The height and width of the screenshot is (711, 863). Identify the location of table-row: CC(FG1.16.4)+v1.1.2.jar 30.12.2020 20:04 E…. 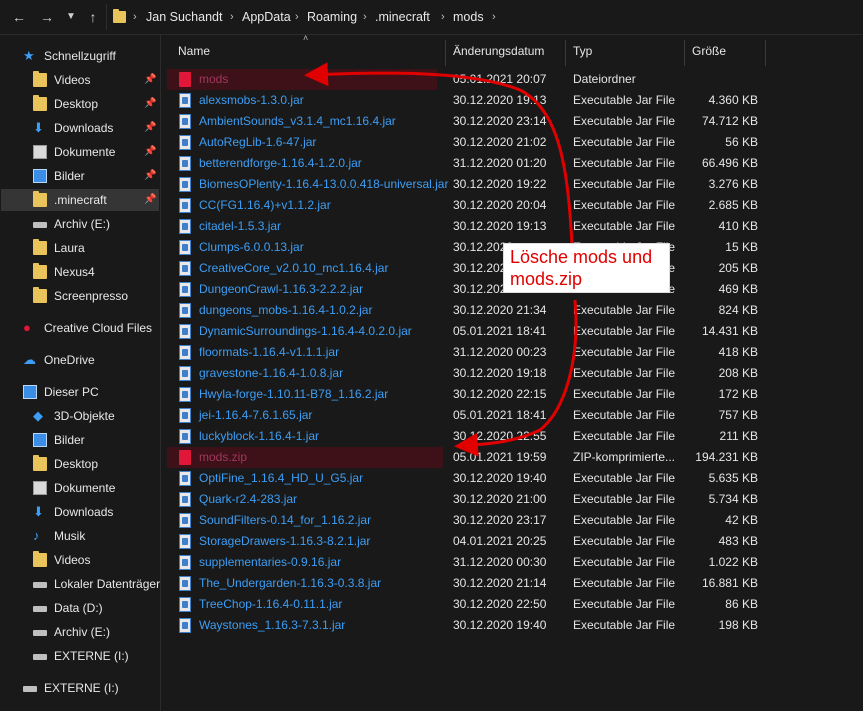
(462, 205).